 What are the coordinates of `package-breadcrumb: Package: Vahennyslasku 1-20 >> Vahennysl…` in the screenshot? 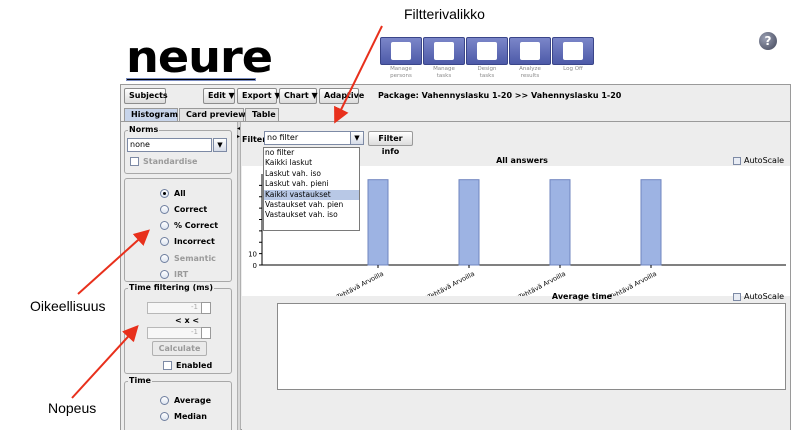 It's located at (500, 95).